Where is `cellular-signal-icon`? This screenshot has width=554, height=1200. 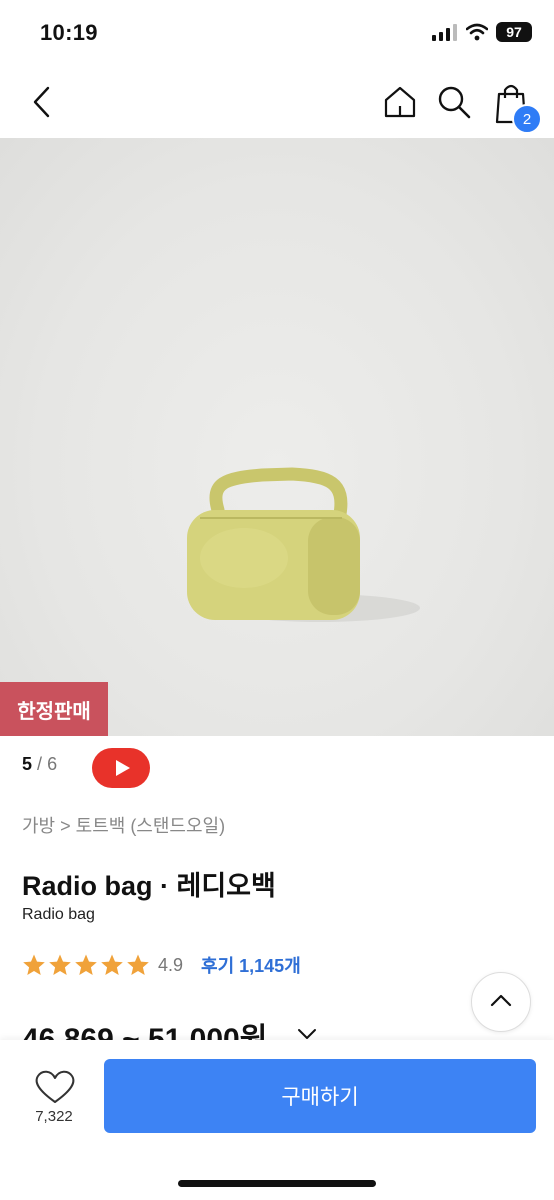
cellular-signal-icon is located at coordinates (444, 32).